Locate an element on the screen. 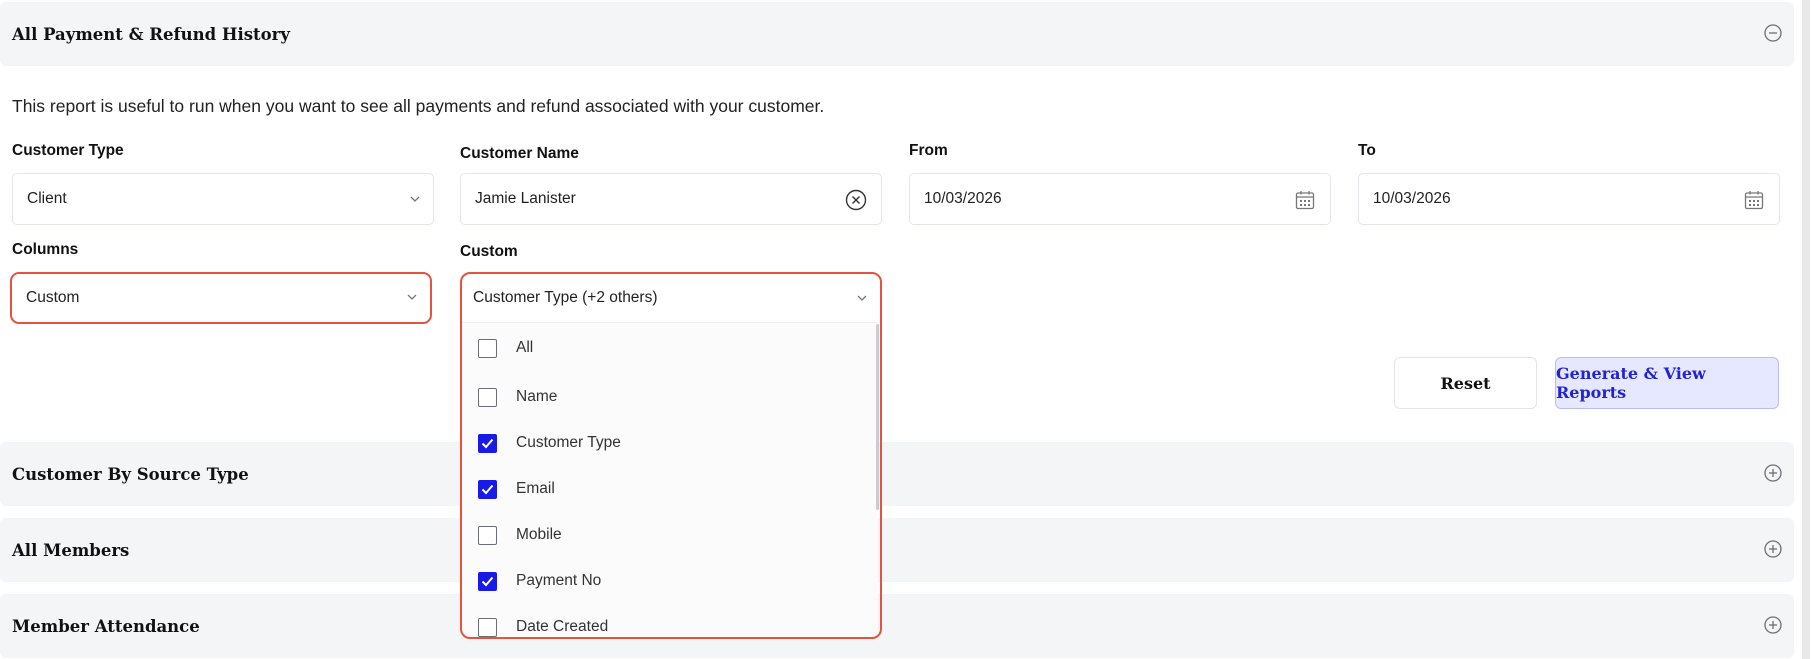  section-title: Customer By Source Type is located at coordinates (130, 474).